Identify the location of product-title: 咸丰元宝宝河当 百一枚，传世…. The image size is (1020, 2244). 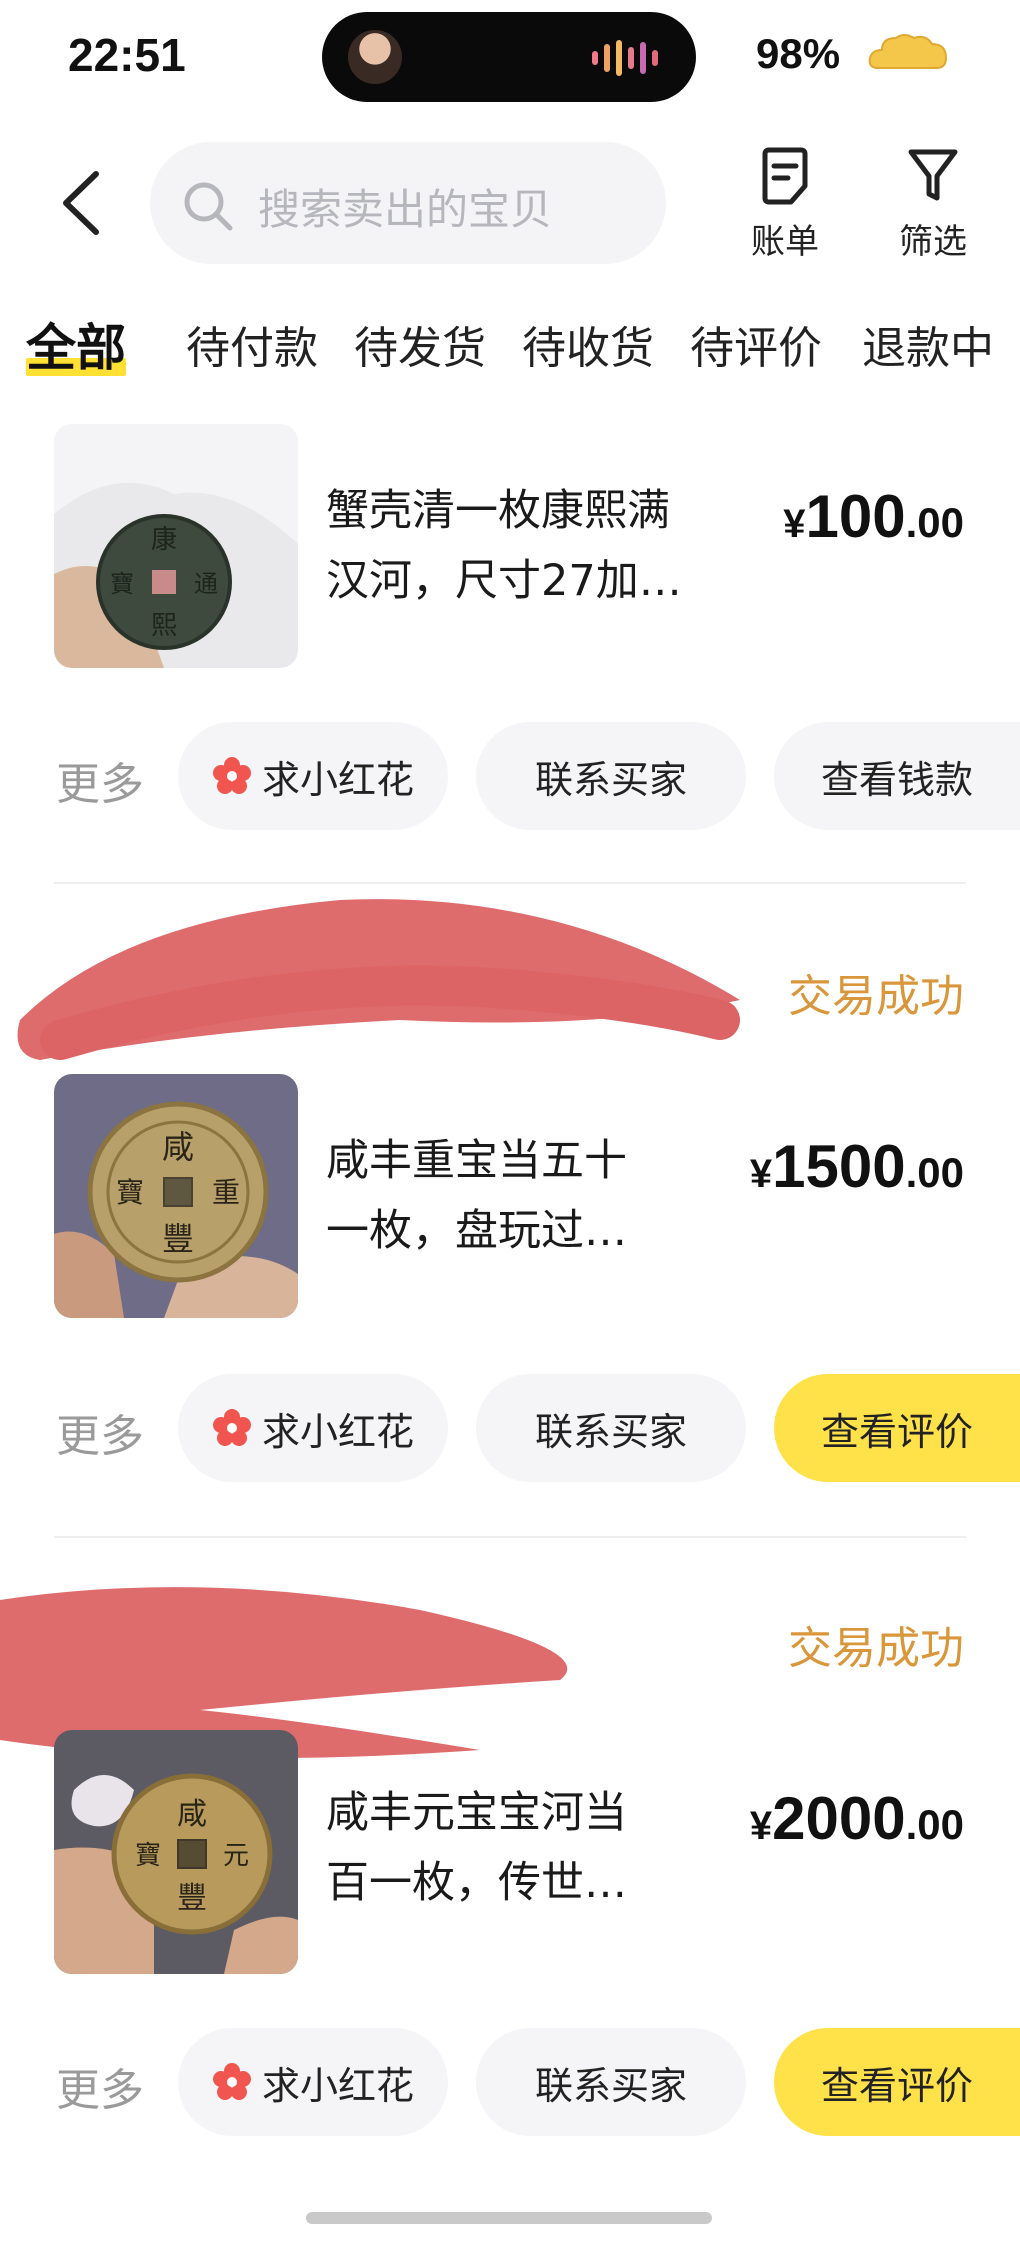
(526, 1848).